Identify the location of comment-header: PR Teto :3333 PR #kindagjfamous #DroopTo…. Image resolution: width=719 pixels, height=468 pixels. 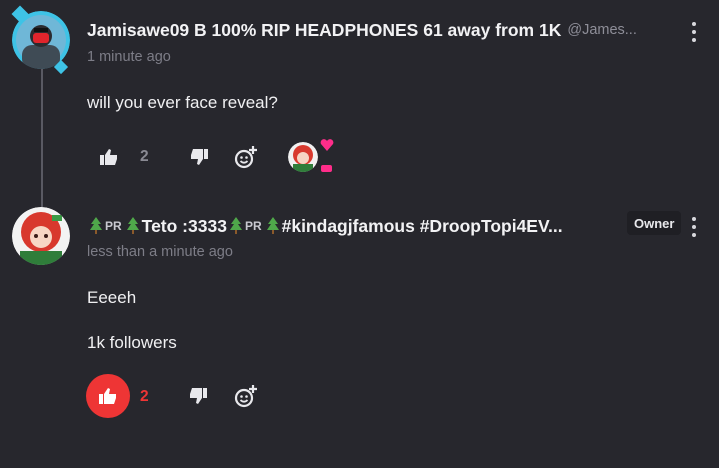
(325, 226).